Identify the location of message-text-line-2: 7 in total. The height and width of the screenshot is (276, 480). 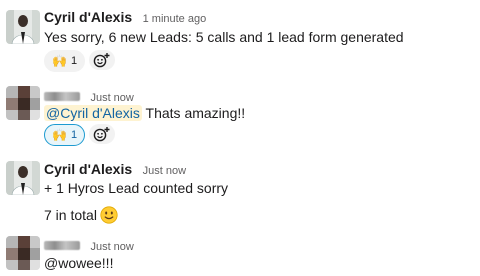
(81, 216).